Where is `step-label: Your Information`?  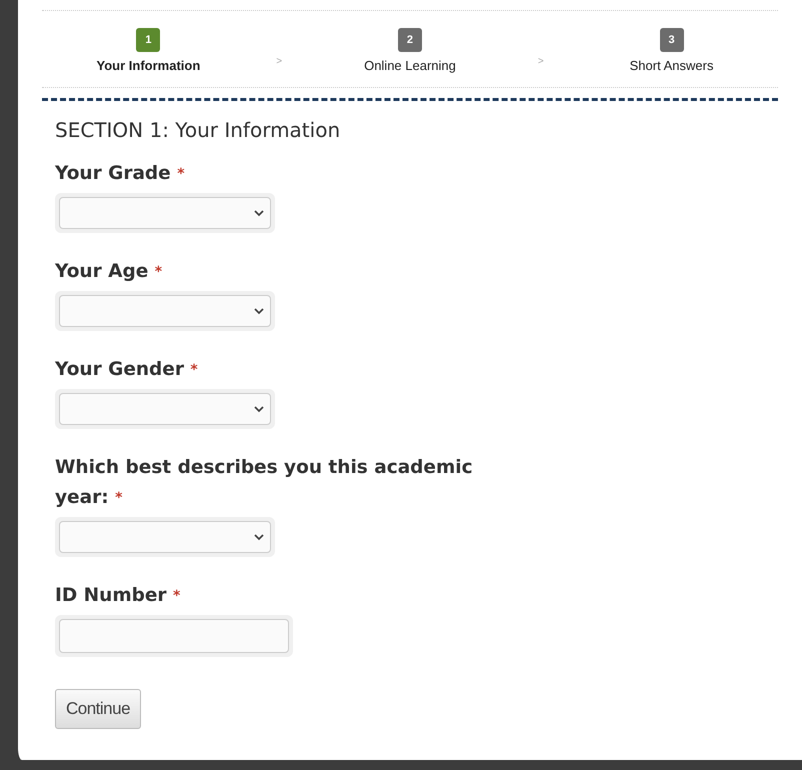 step-label: Your Information is located at coordinates (148, 66).